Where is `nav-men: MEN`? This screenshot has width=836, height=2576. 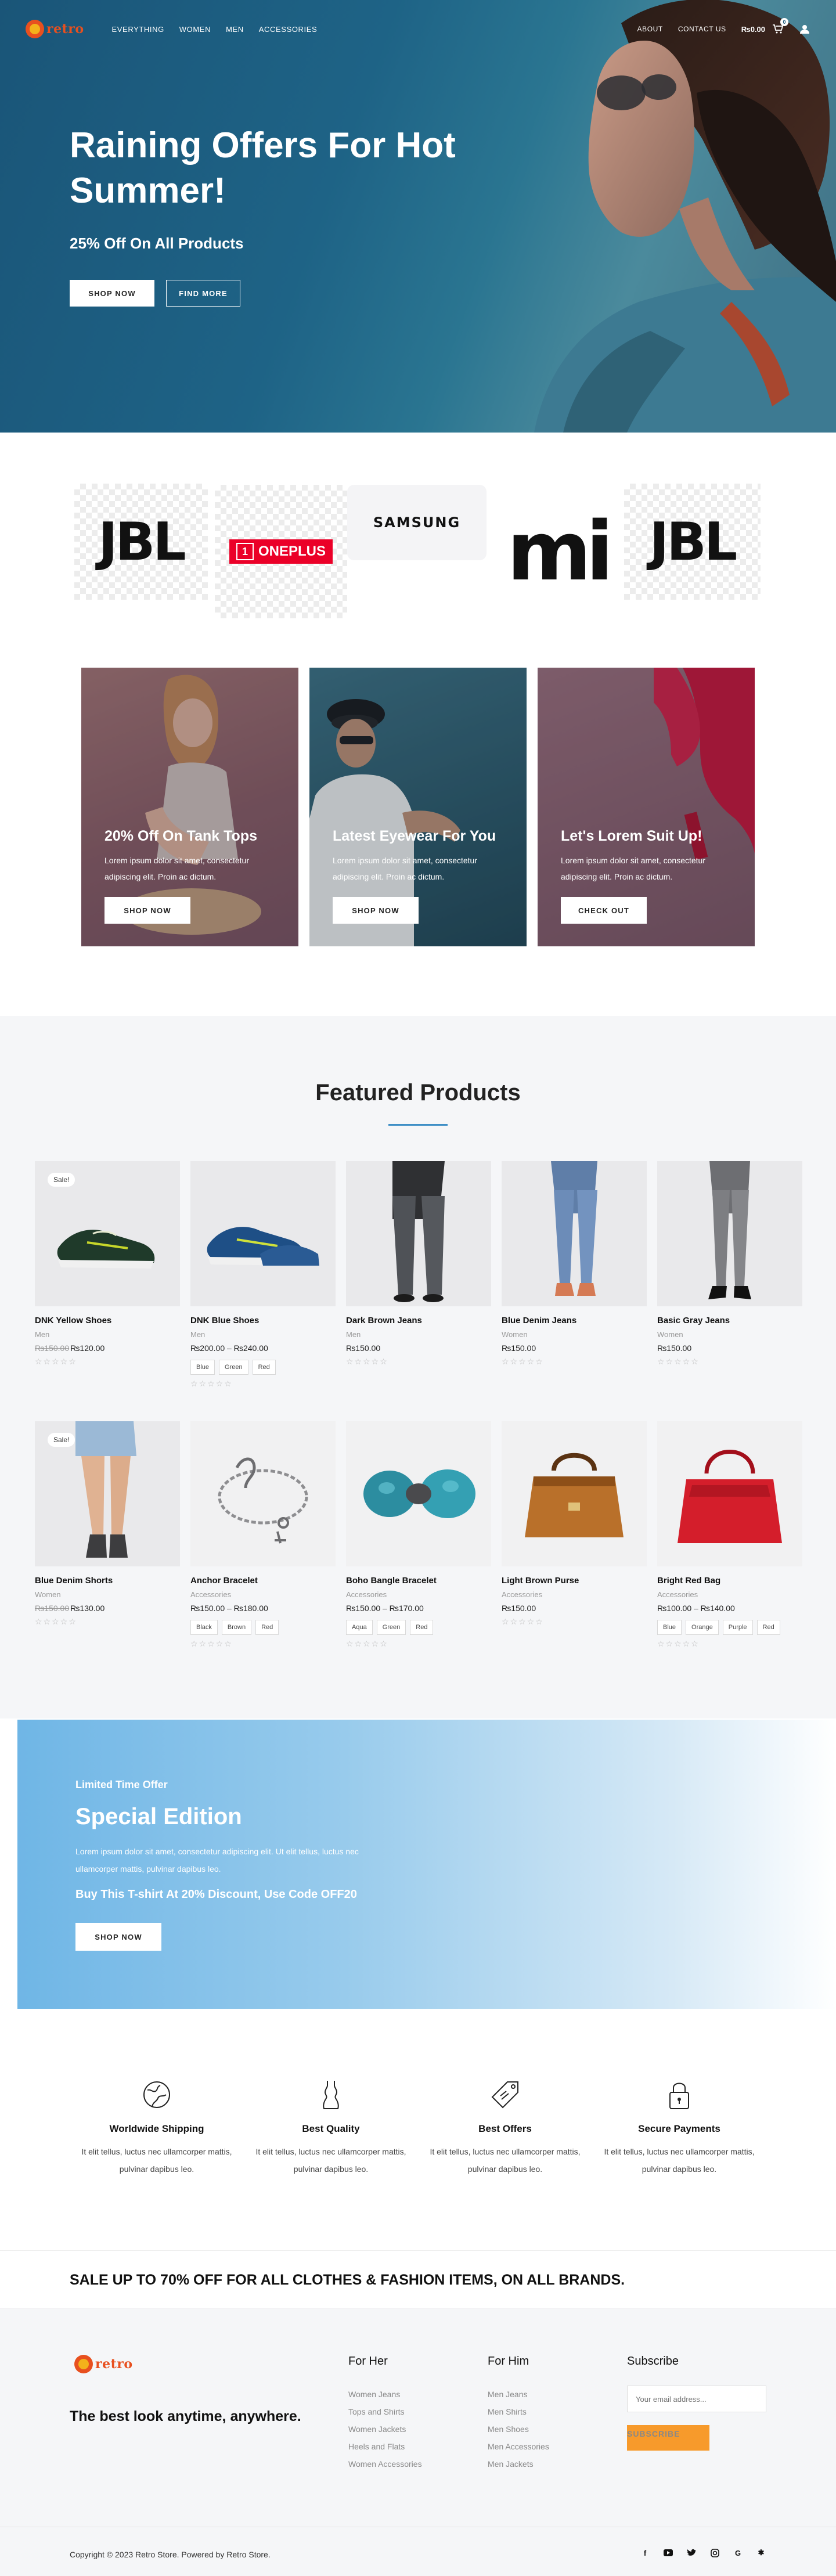 nav-men: MEN is located at coordinates (235, 29).